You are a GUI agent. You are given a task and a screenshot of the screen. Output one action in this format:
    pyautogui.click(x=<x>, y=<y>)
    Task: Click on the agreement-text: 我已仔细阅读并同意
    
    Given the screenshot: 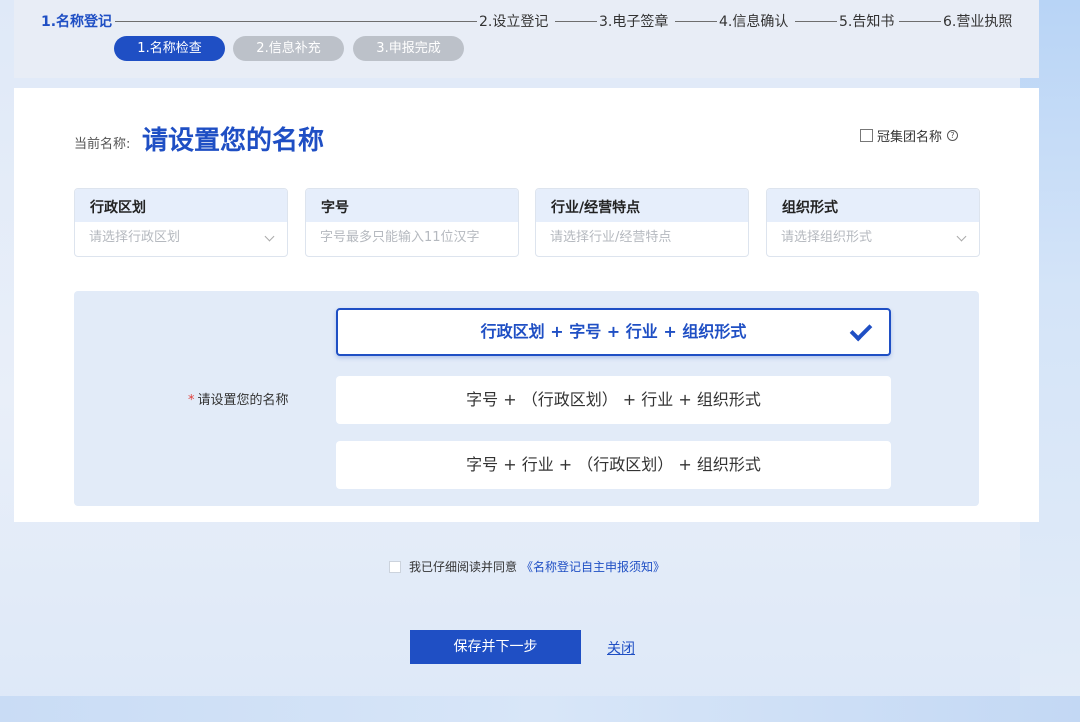 What is the action you would take?
    pyautogui.click(x=463, y=567)
    